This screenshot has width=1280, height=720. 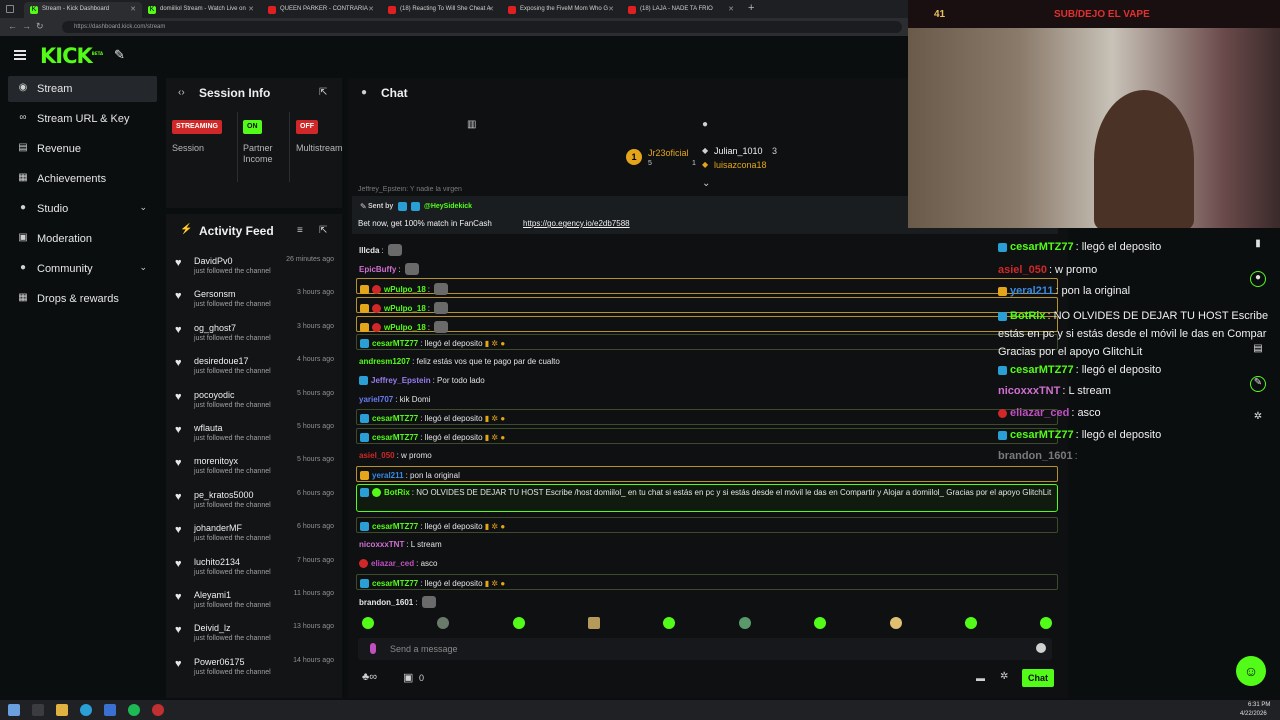 I want to click on obs-icon, so click(x=158, y=710).